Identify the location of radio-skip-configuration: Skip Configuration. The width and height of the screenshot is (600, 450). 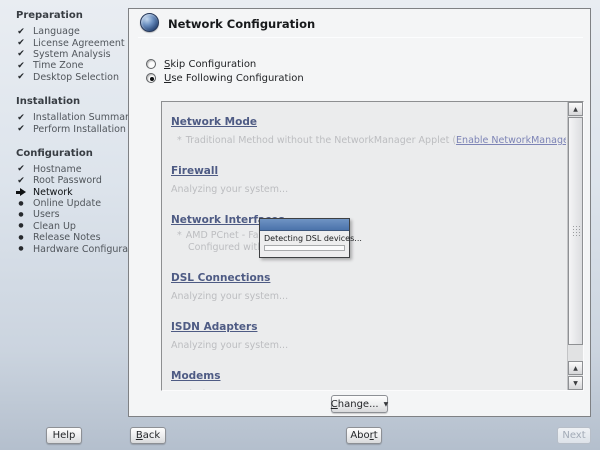
(225, 64).